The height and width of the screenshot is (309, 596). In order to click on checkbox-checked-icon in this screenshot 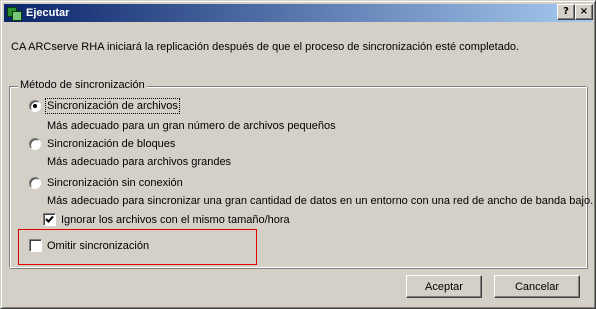, I will do `click(49, 219)`.